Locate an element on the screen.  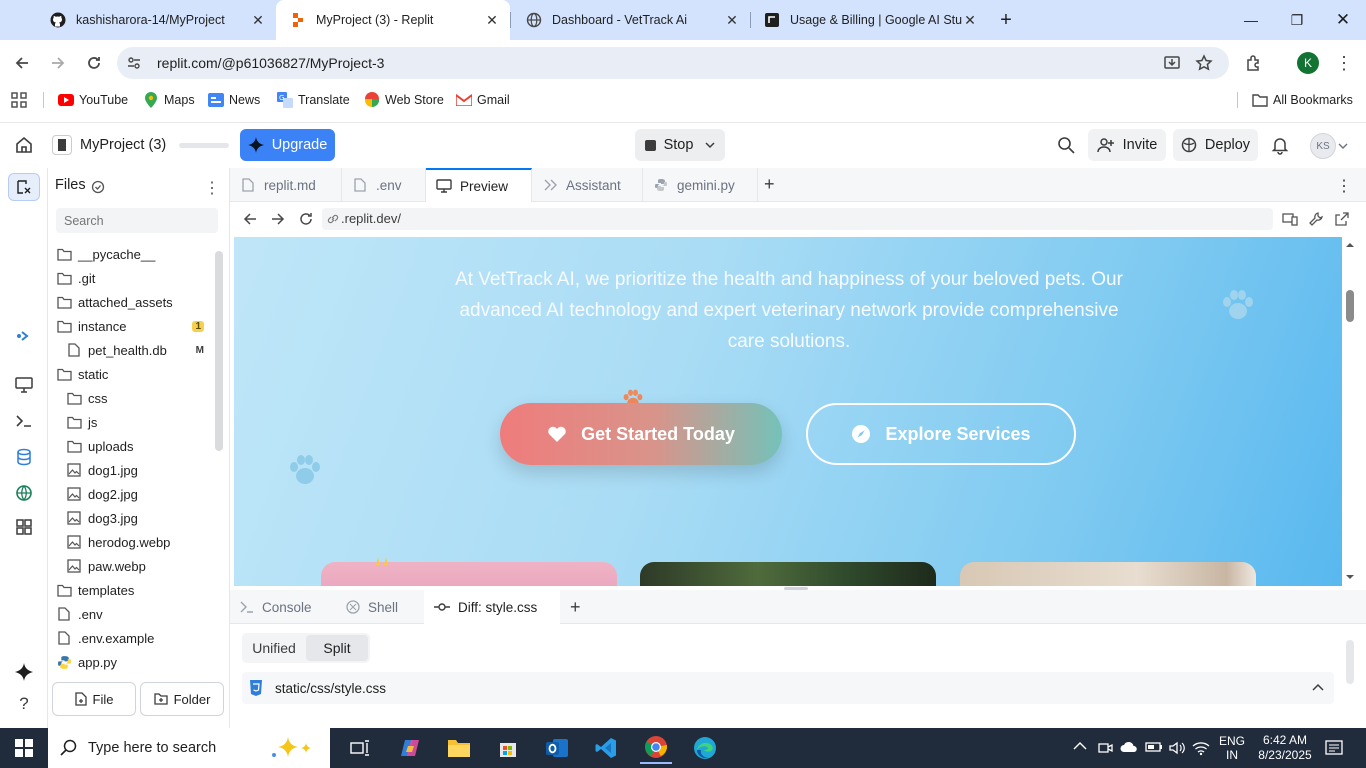
copilot-icon is located at coordinates (410, 748).